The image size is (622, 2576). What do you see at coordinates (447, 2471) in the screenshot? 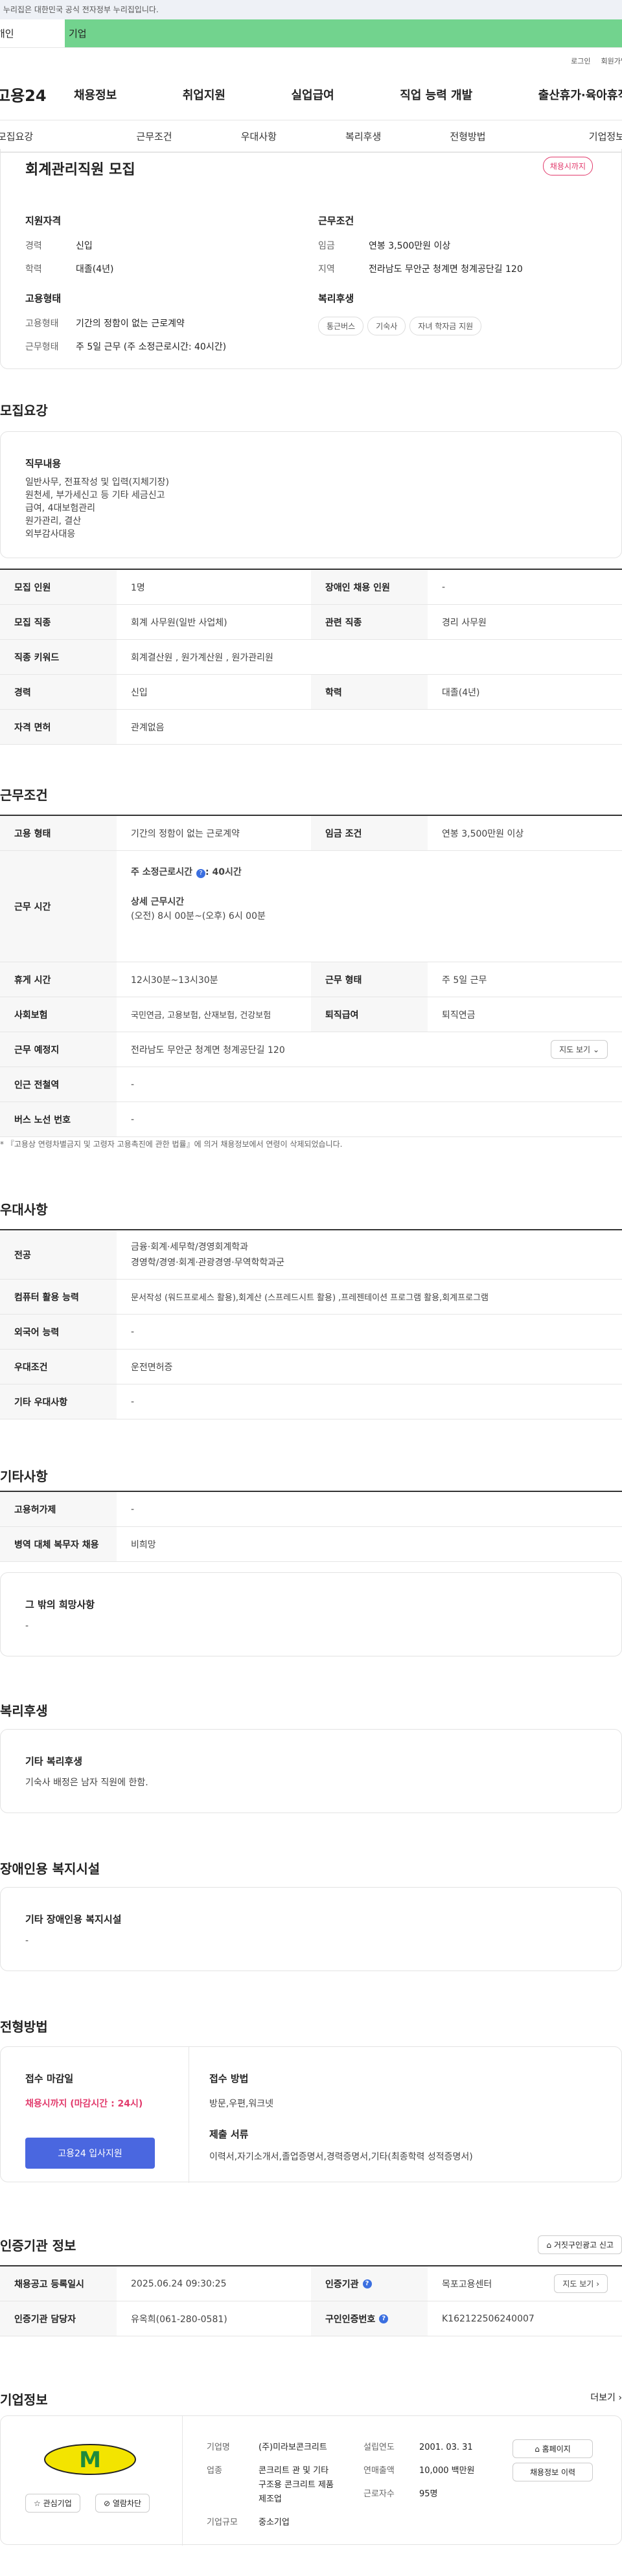
I see `company-field-value: 10,000 백만원` at bounding box center [447, 2471].